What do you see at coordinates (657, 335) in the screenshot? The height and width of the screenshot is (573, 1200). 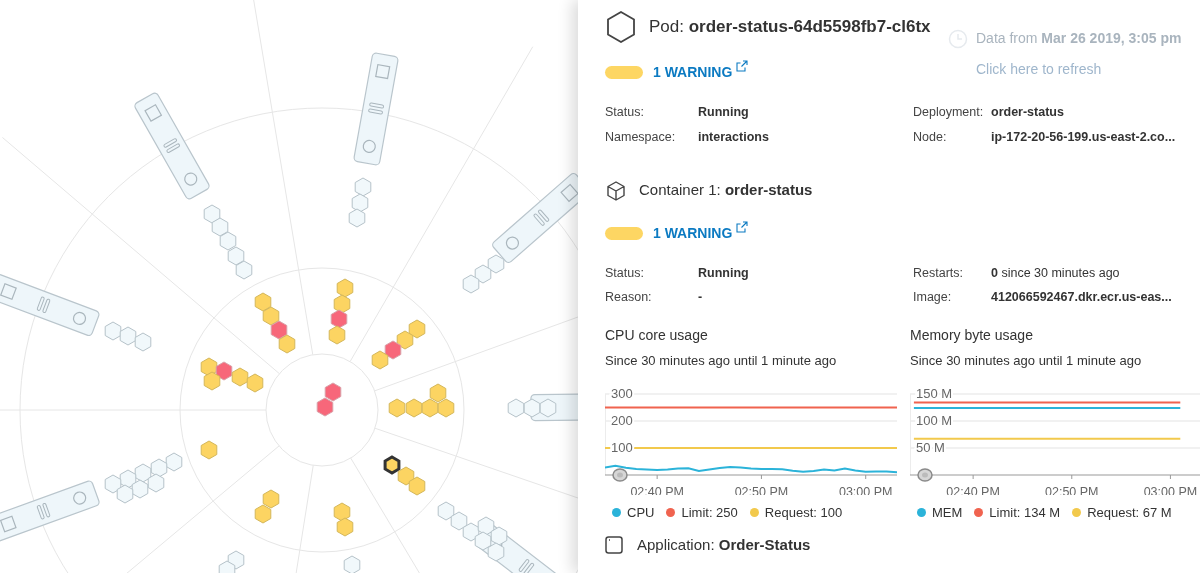 I see `chart-title: CPU core usage` at bounding box center [657, 335].